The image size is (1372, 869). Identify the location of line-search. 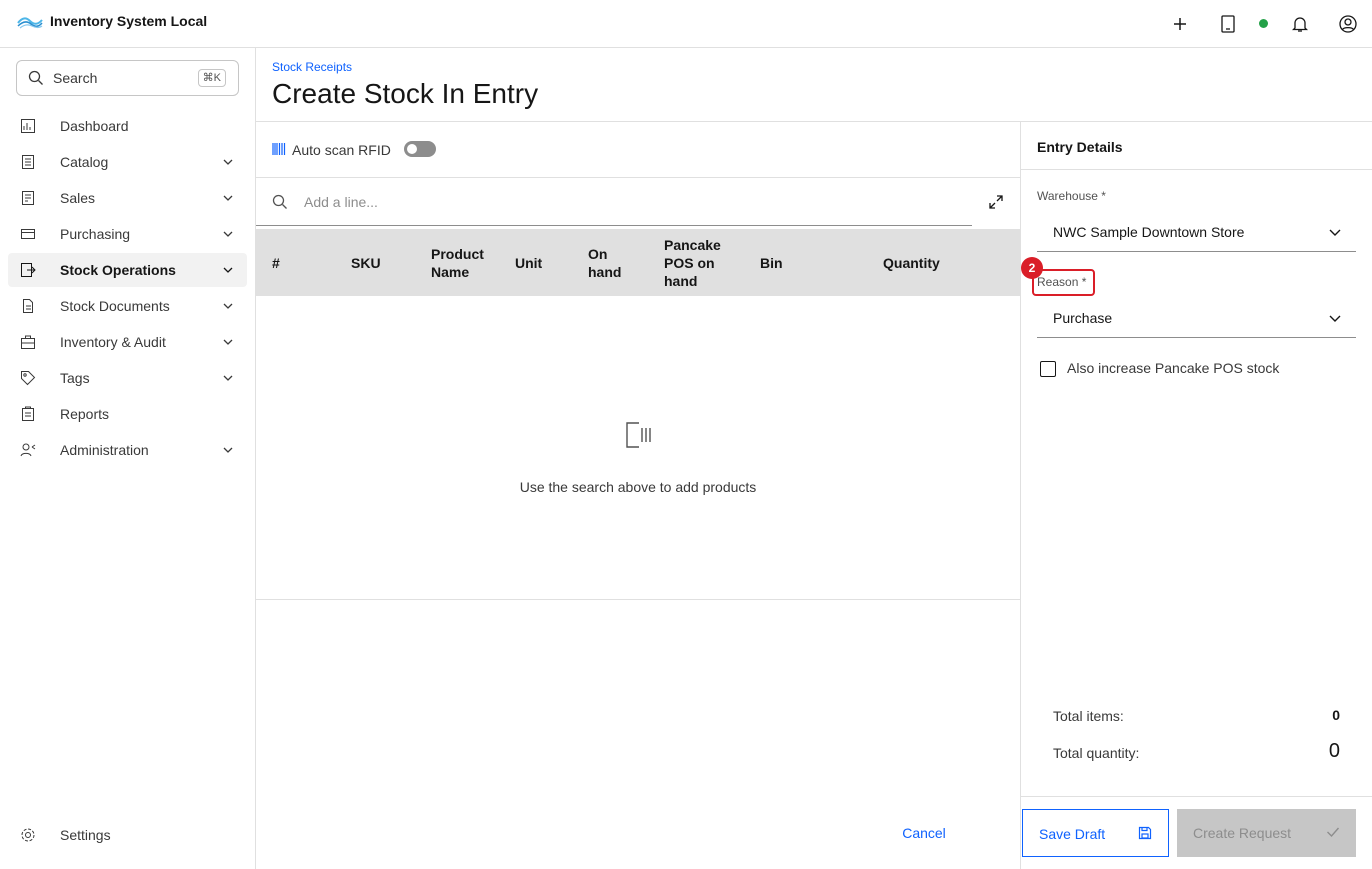
(614, 202).